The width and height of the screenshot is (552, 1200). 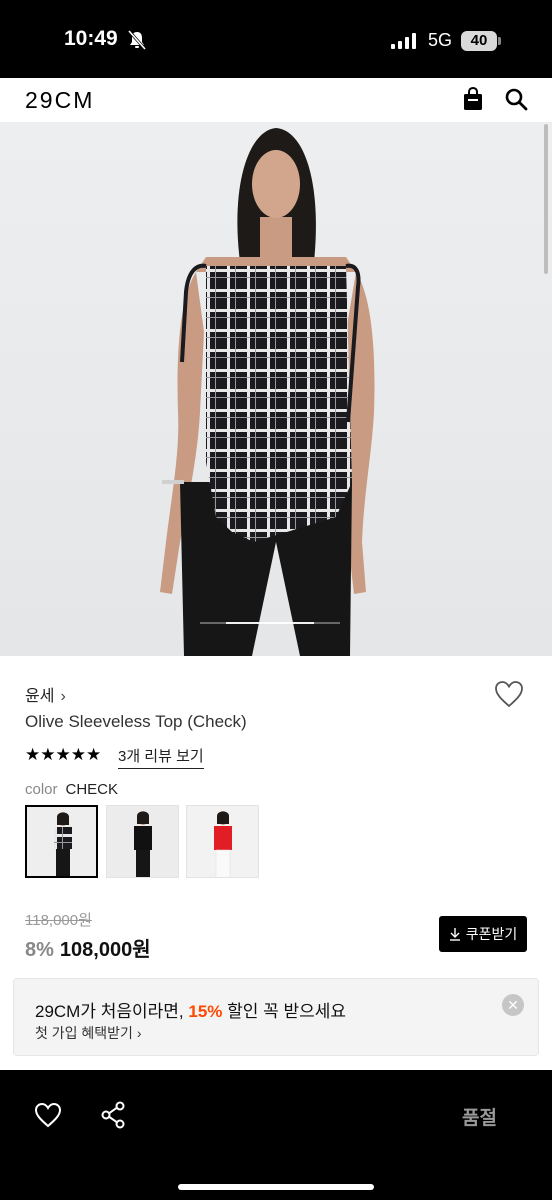 I want to click on color-option-row: color CHECK, so click(x=71, y=789).